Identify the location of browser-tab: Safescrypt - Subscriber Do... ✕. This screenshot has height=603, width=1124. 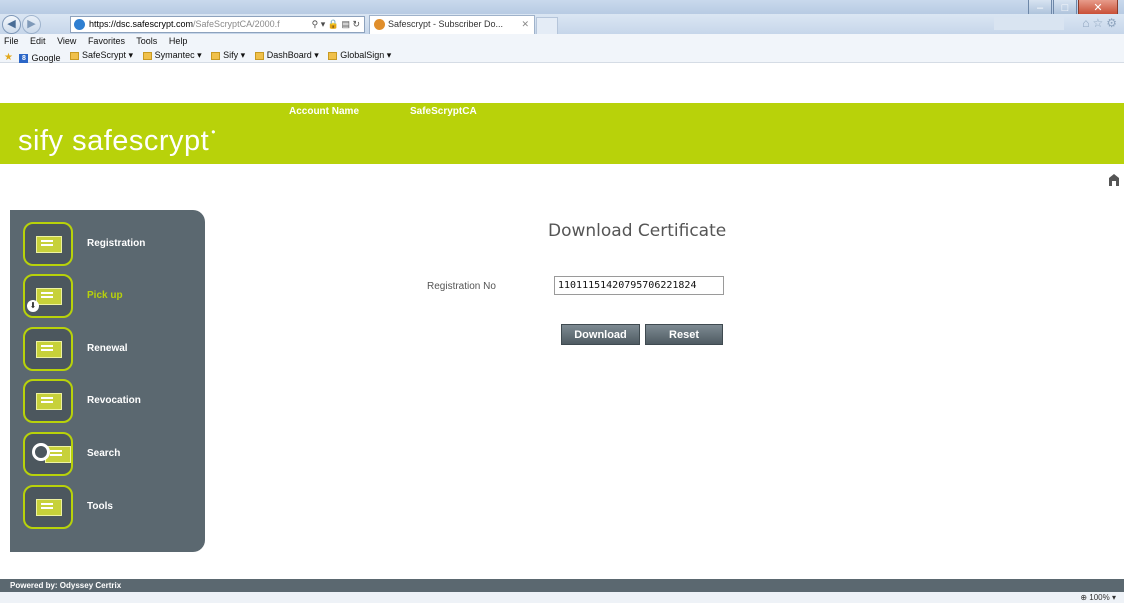
(452, 24).